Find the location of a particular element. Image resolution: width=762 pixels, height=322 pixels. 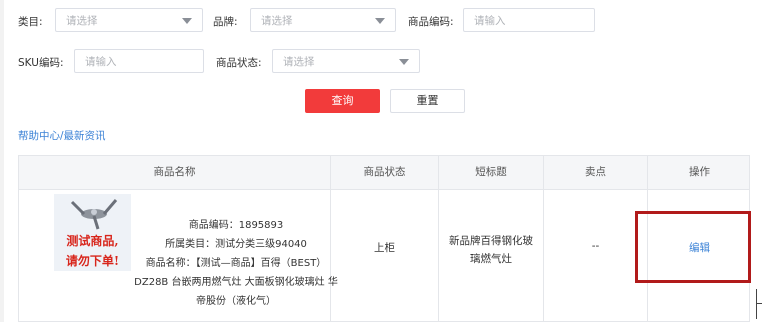

category-placeholder: 请选择 is located at coordinates (82, 21).